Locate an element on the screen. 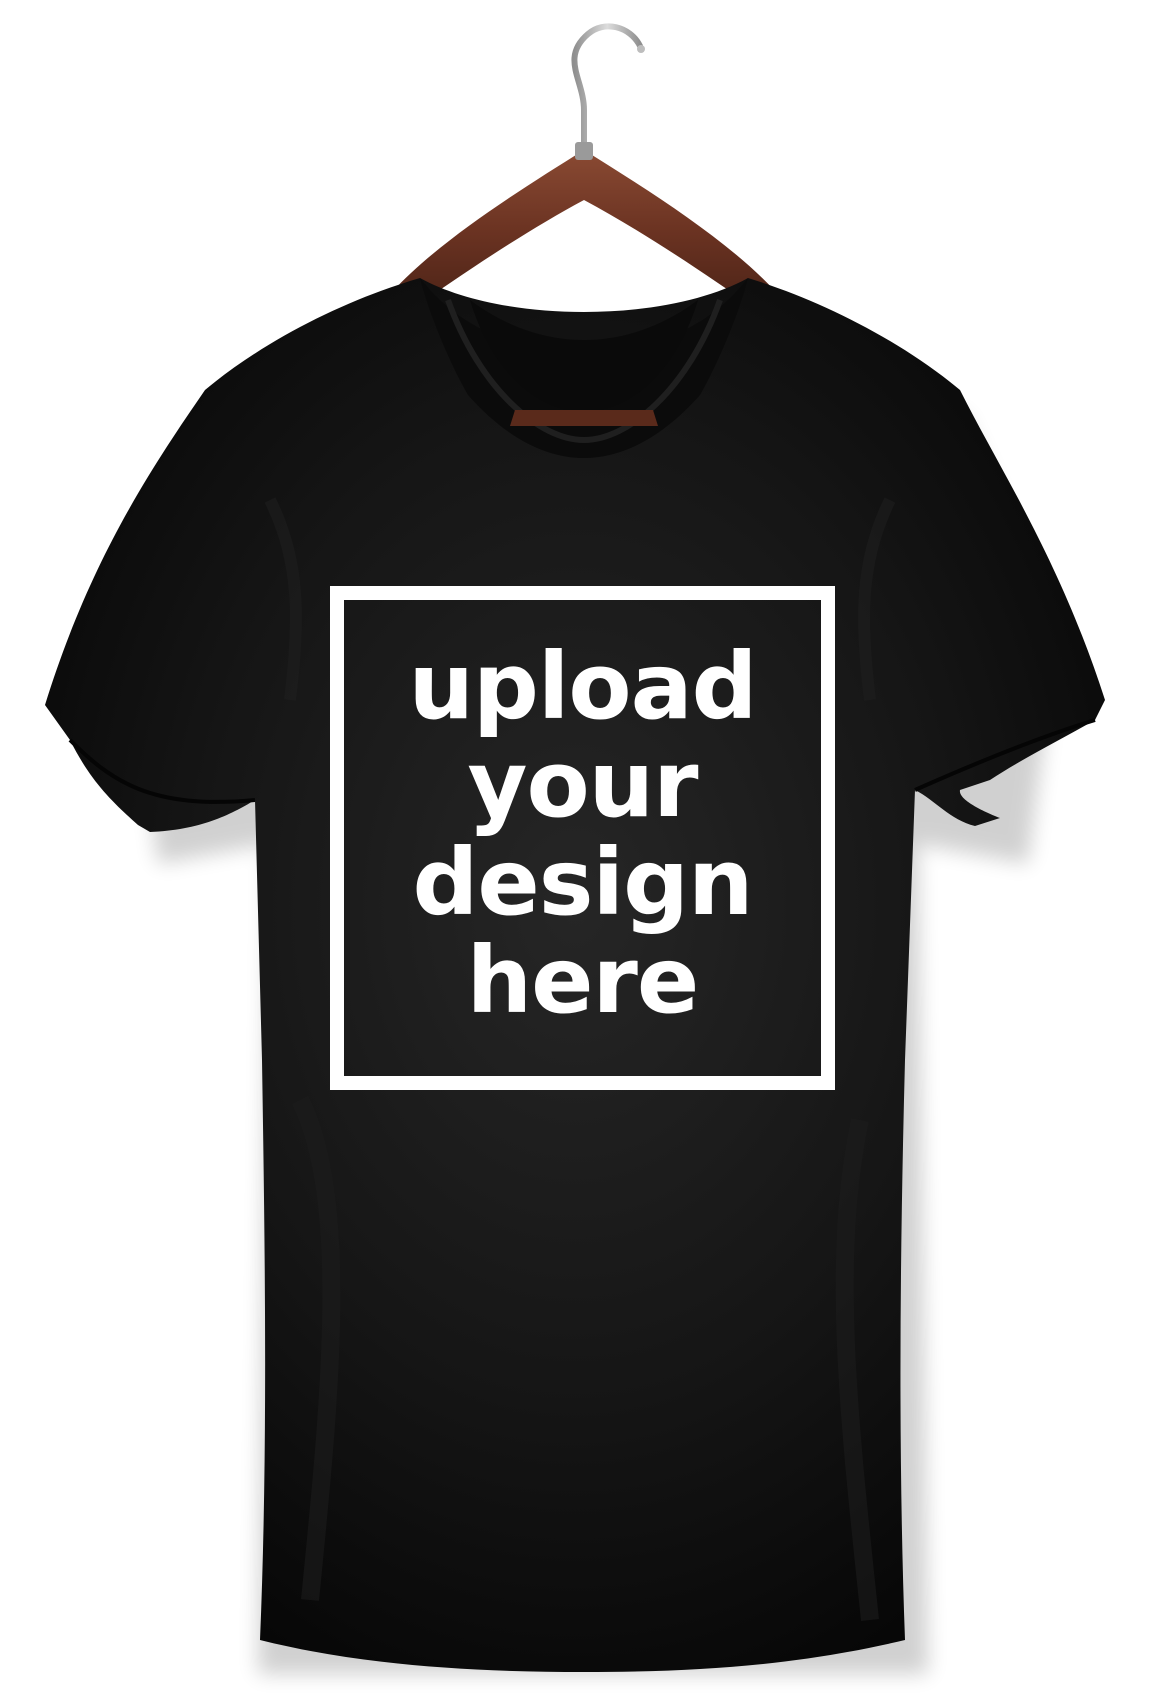 Image resolution: width=1159 pixels, height=1696 pixels. hanger-bar is located at coordinates (584, 231).